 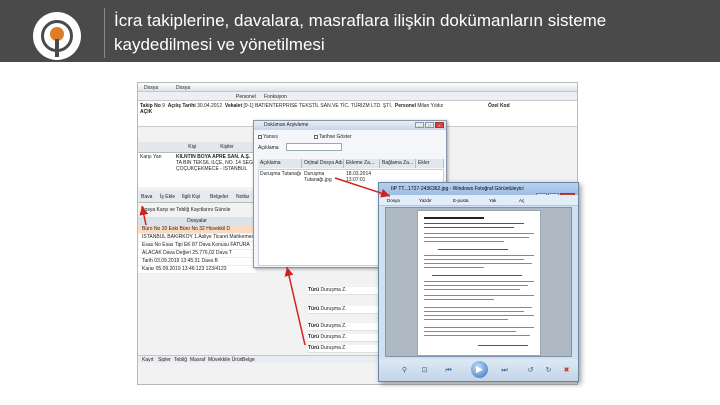 I want to click on header-divider, so click(x=104, y=33).